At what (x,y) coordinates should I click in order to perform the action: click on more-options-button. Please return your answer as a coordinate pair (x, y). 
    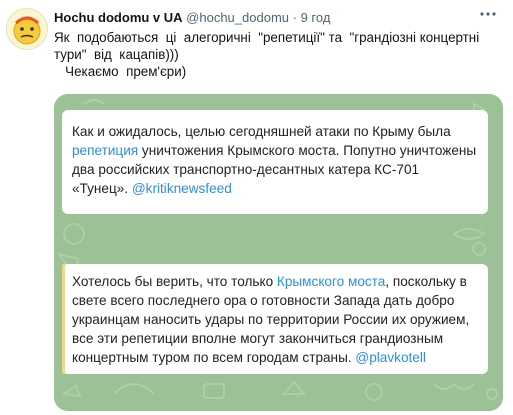
    Looking at the image, I should click on (488, 16).